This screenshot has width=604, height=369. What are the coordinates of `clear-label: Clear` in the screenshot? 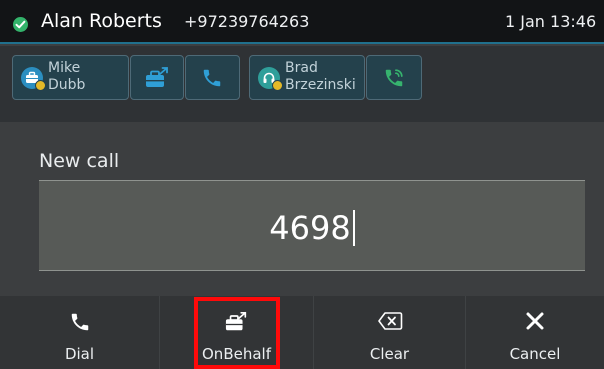 It's located at (389, 354).